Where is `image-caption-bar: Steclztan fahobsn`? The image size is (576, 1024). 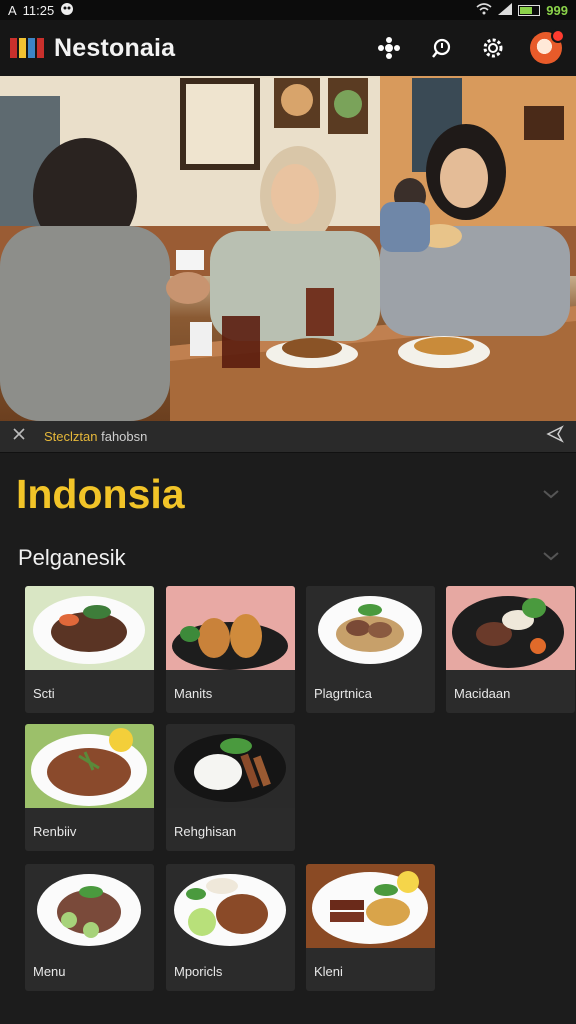
image-caption-bar: Steclztan fahobsn is located at coordinates (288, 437).